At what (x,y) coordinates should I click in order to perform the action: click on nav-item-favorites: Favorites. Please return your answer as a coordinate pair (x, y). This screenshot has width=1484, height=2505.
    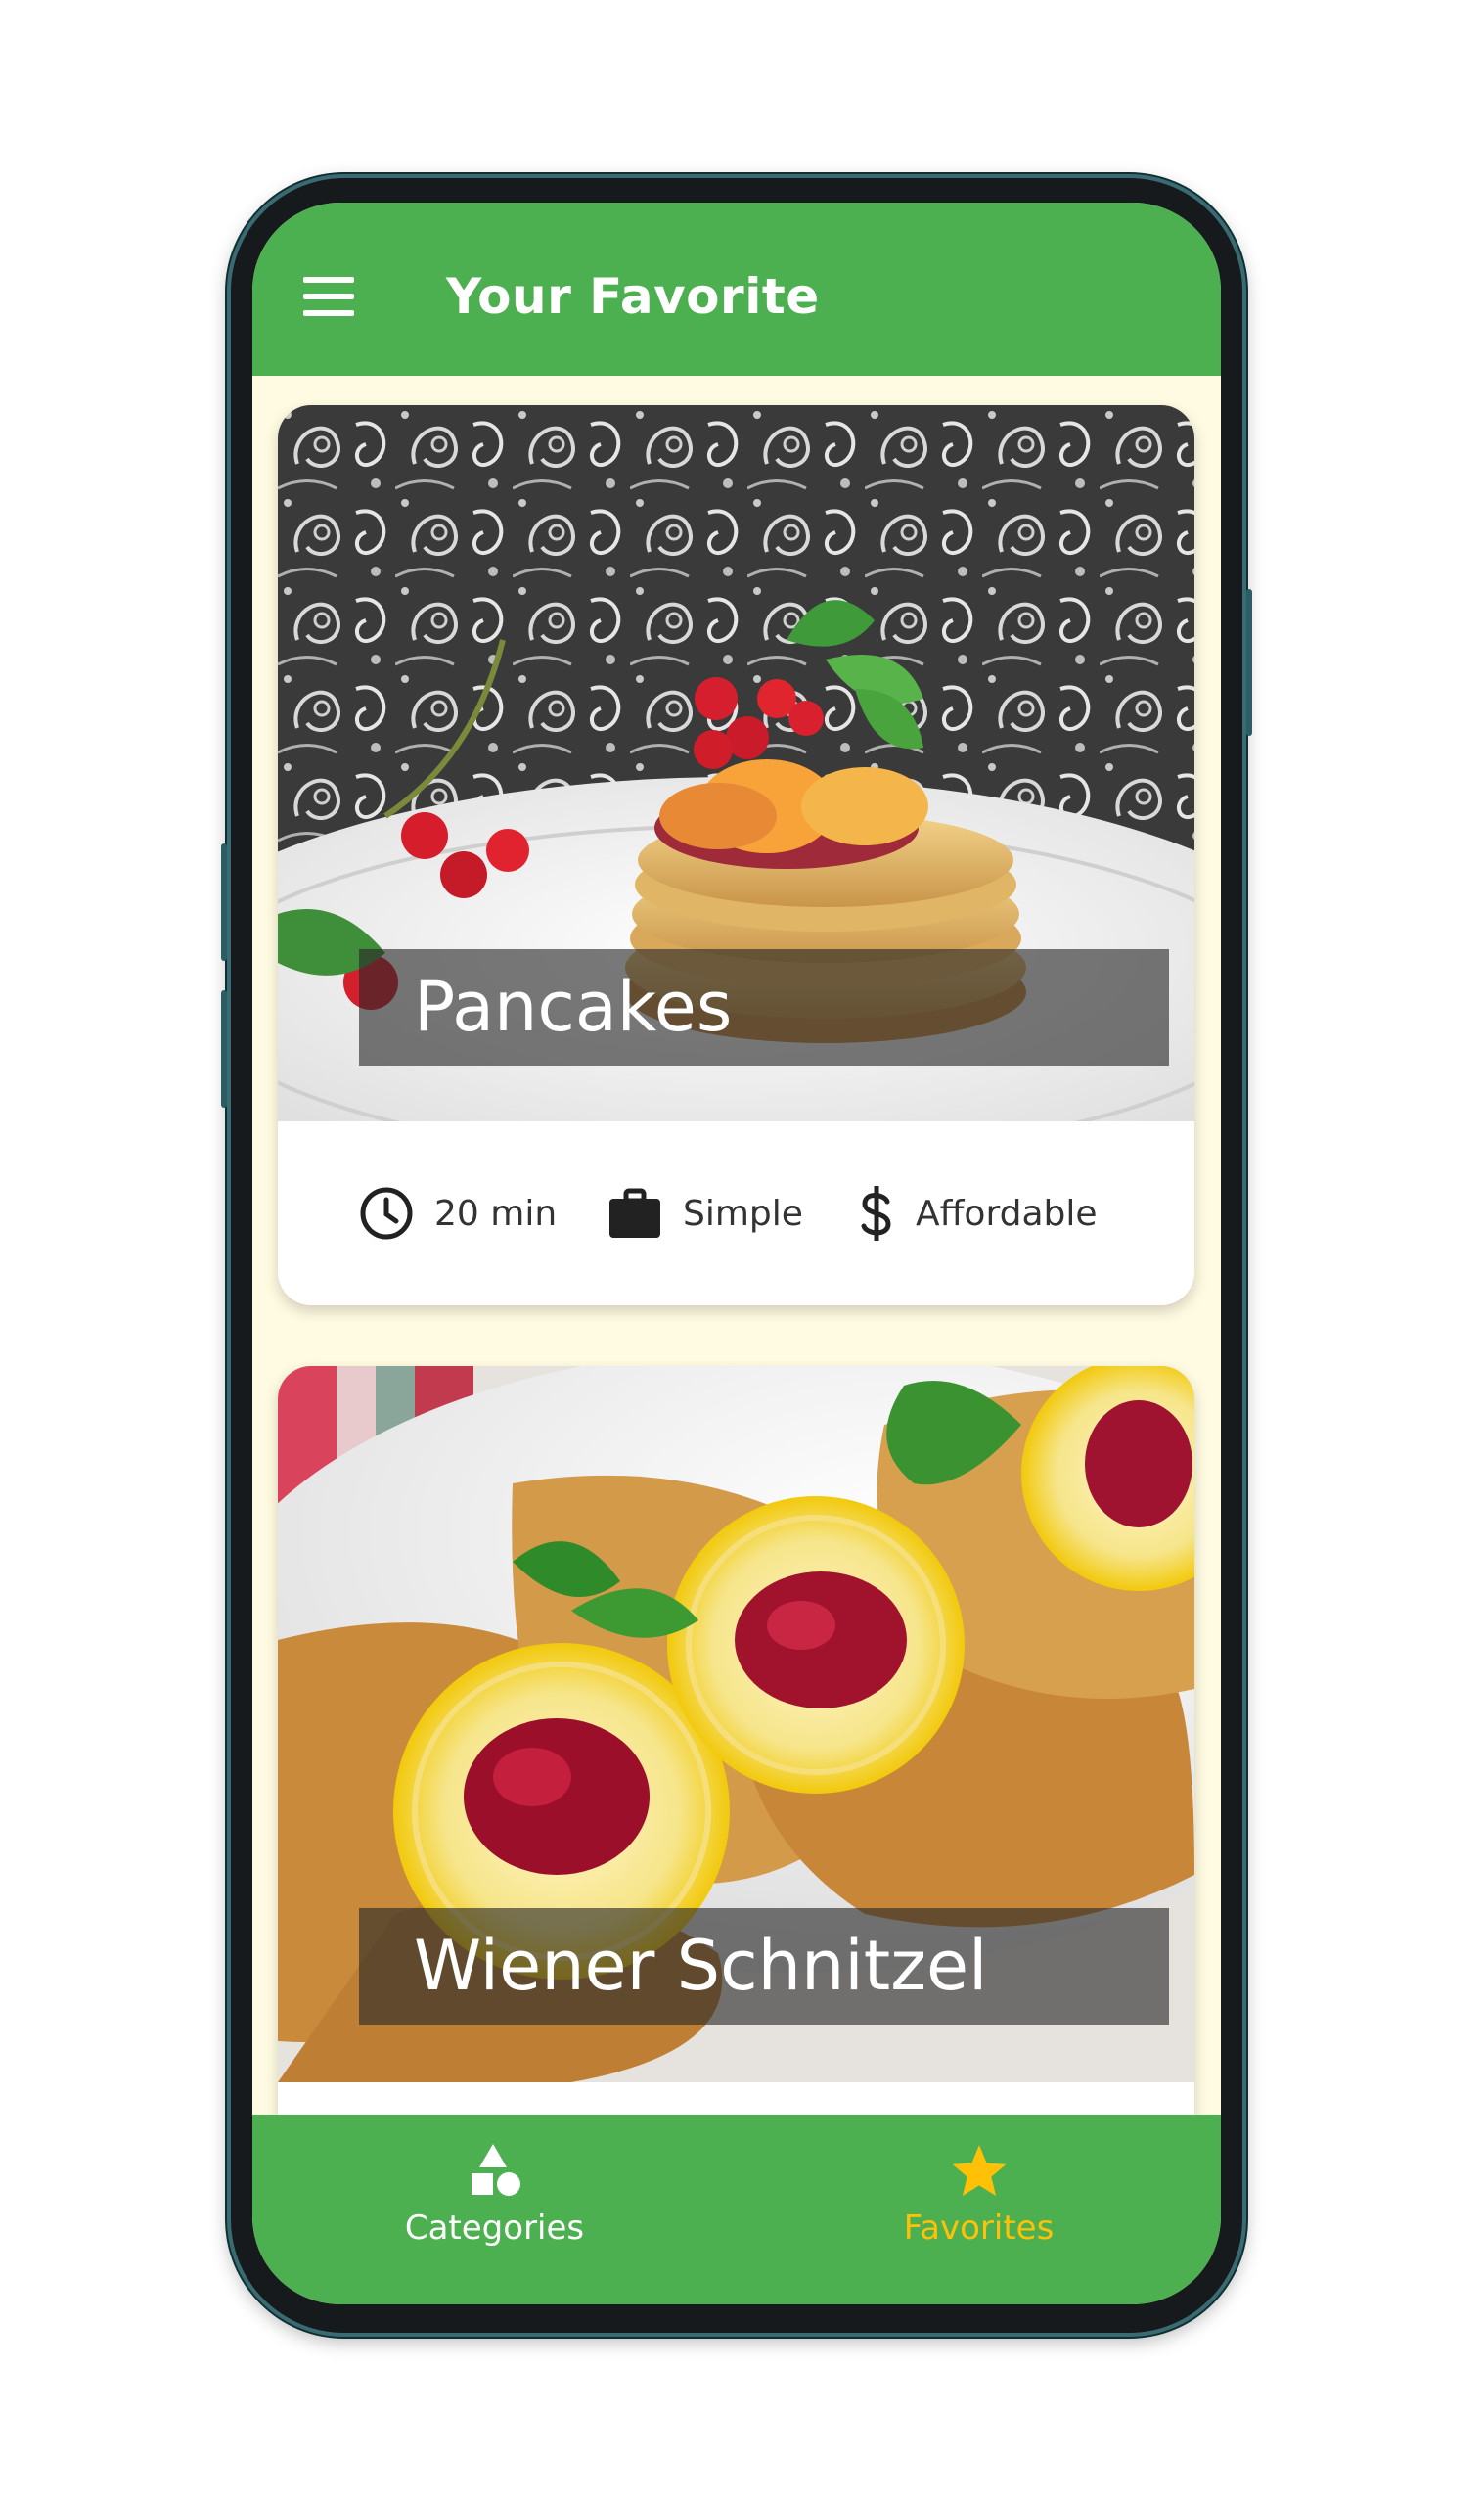
    Looking at the image, I should click on (979, 2209).